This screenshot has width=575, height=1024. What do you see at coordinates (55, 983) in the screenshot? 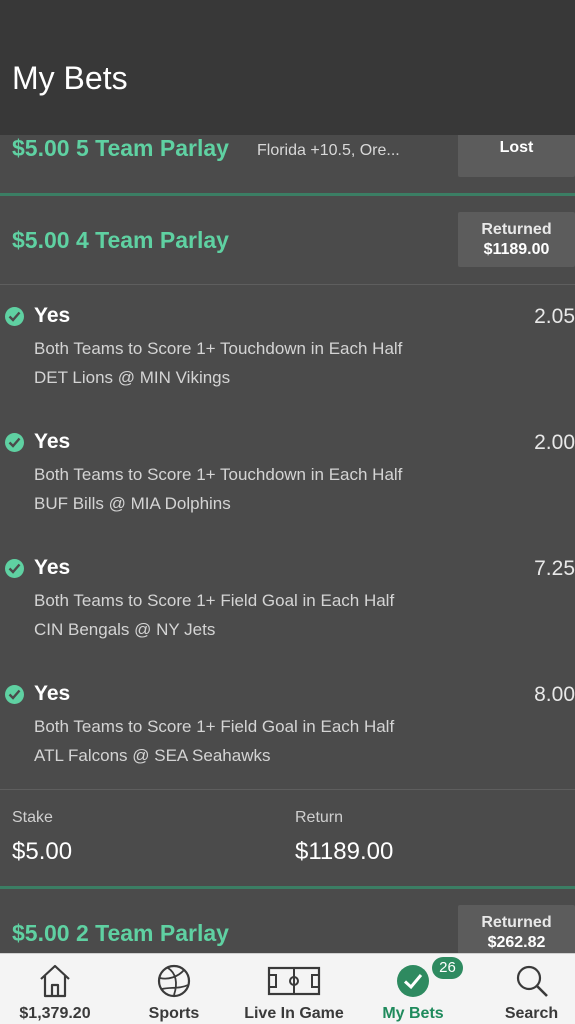
I see `home-icon` at bounding box center [55, 983].